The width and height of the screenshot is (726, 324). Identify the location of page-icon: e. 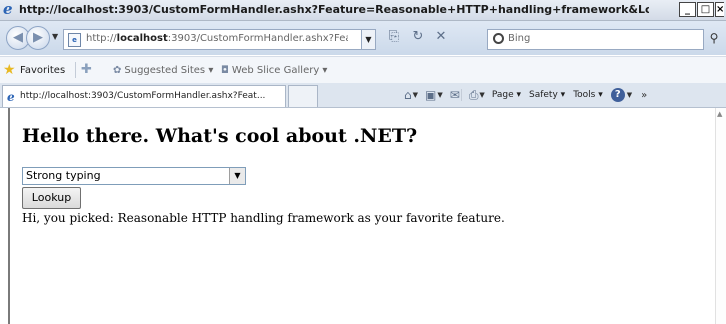
(74, 40).